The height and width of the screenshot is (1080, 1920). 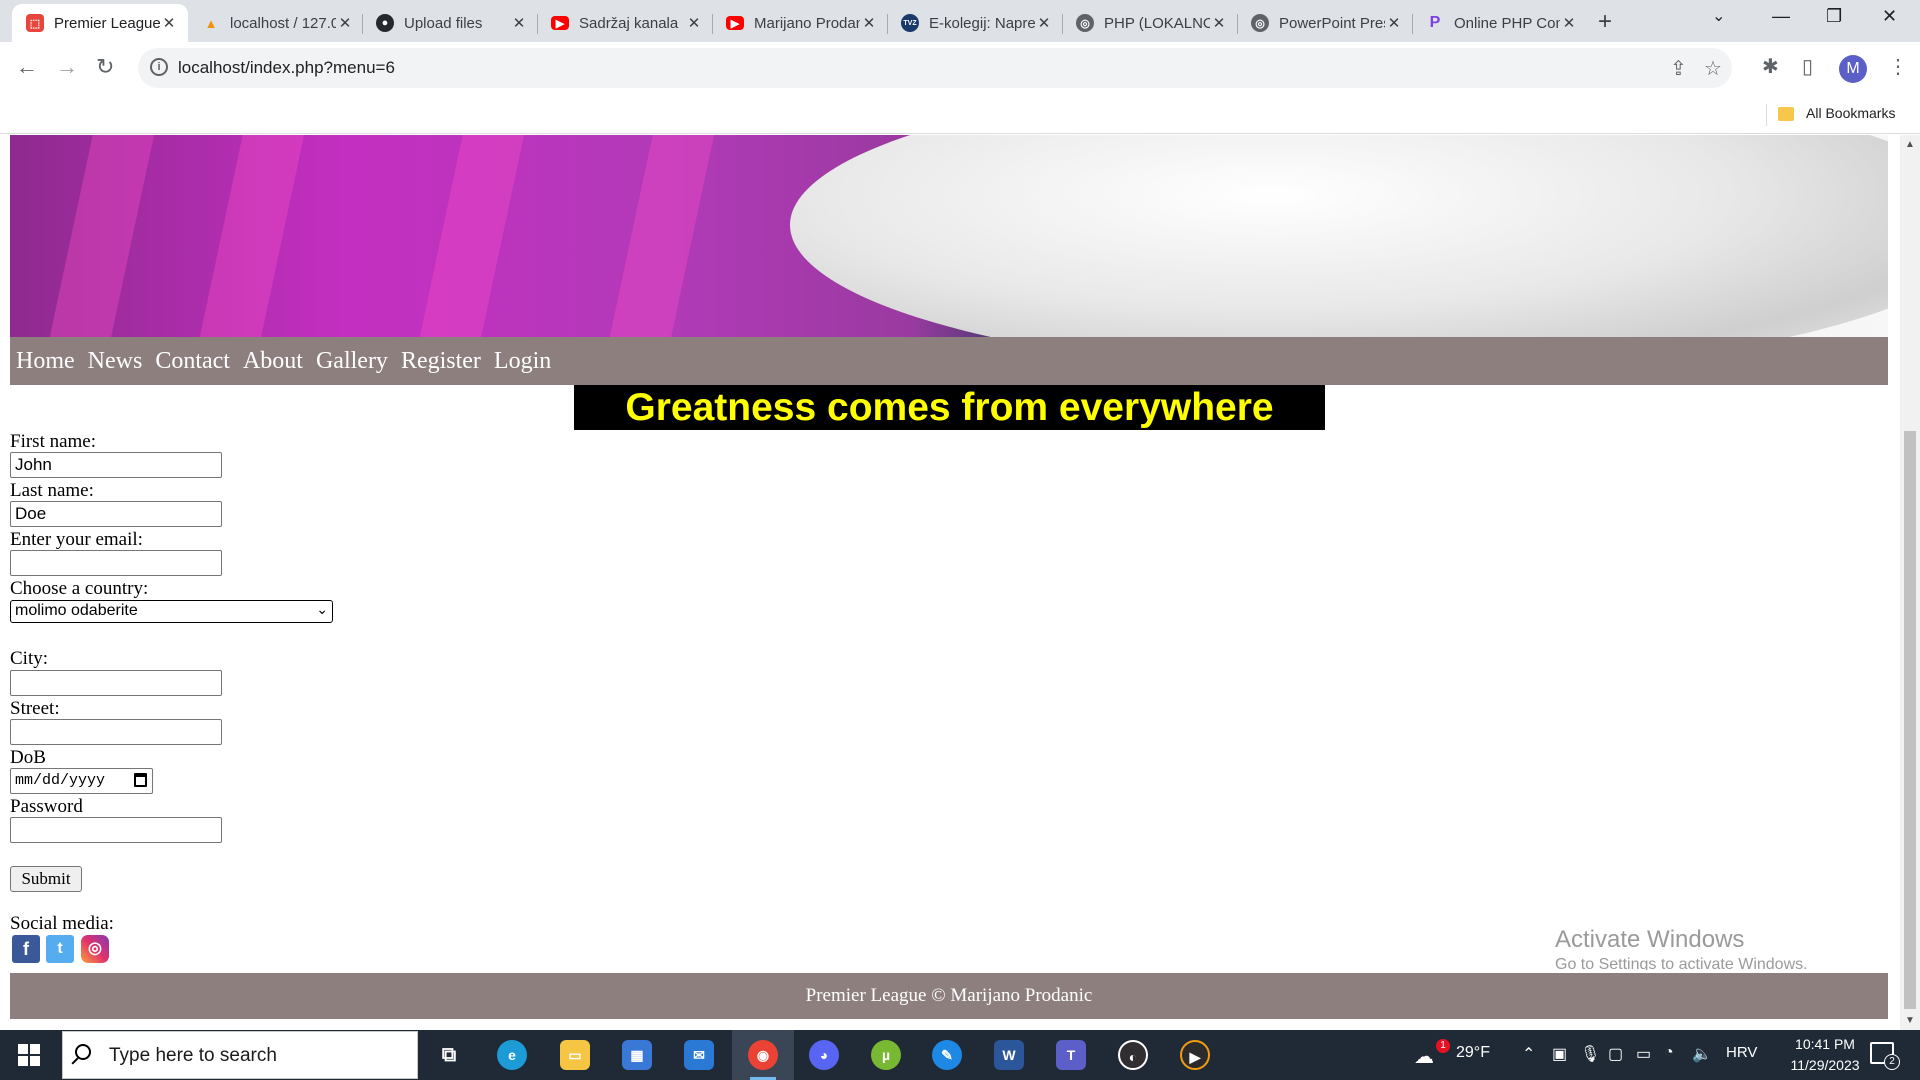 I want to click on language-indicator: HRV, so click(x=1741, y=1052).